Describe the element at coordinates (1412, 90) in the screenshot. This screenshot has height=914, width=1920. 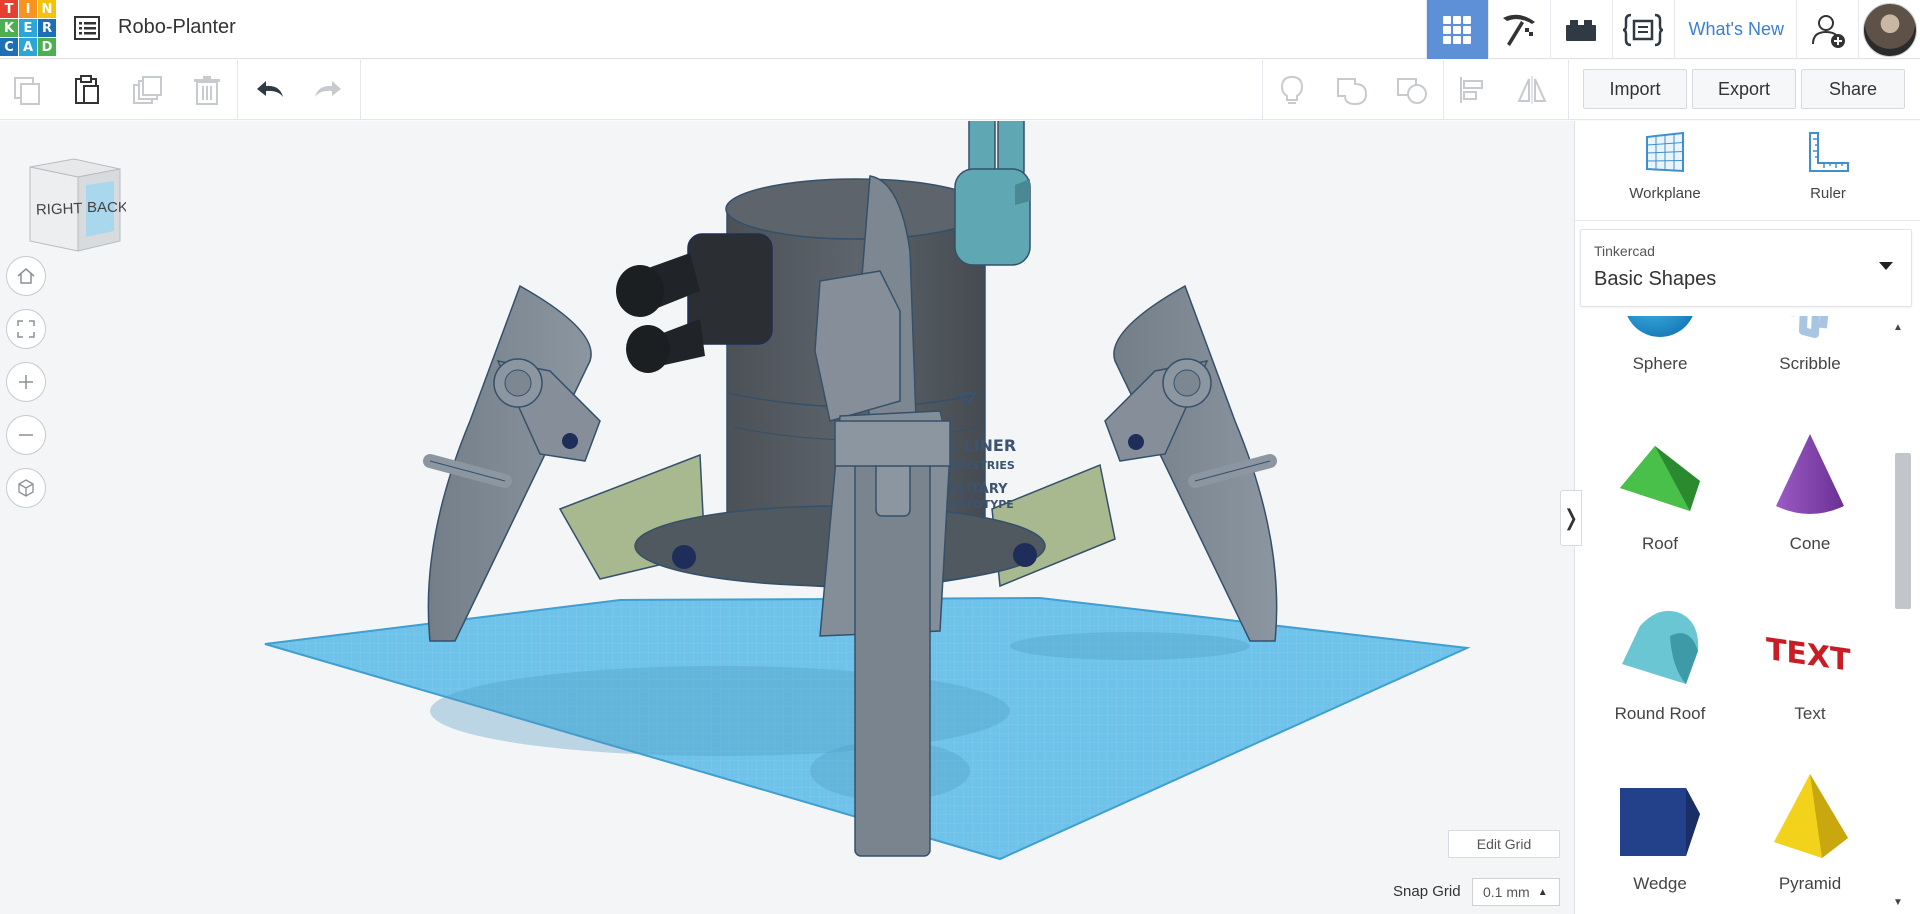
I see `ungroup-button` at that location.